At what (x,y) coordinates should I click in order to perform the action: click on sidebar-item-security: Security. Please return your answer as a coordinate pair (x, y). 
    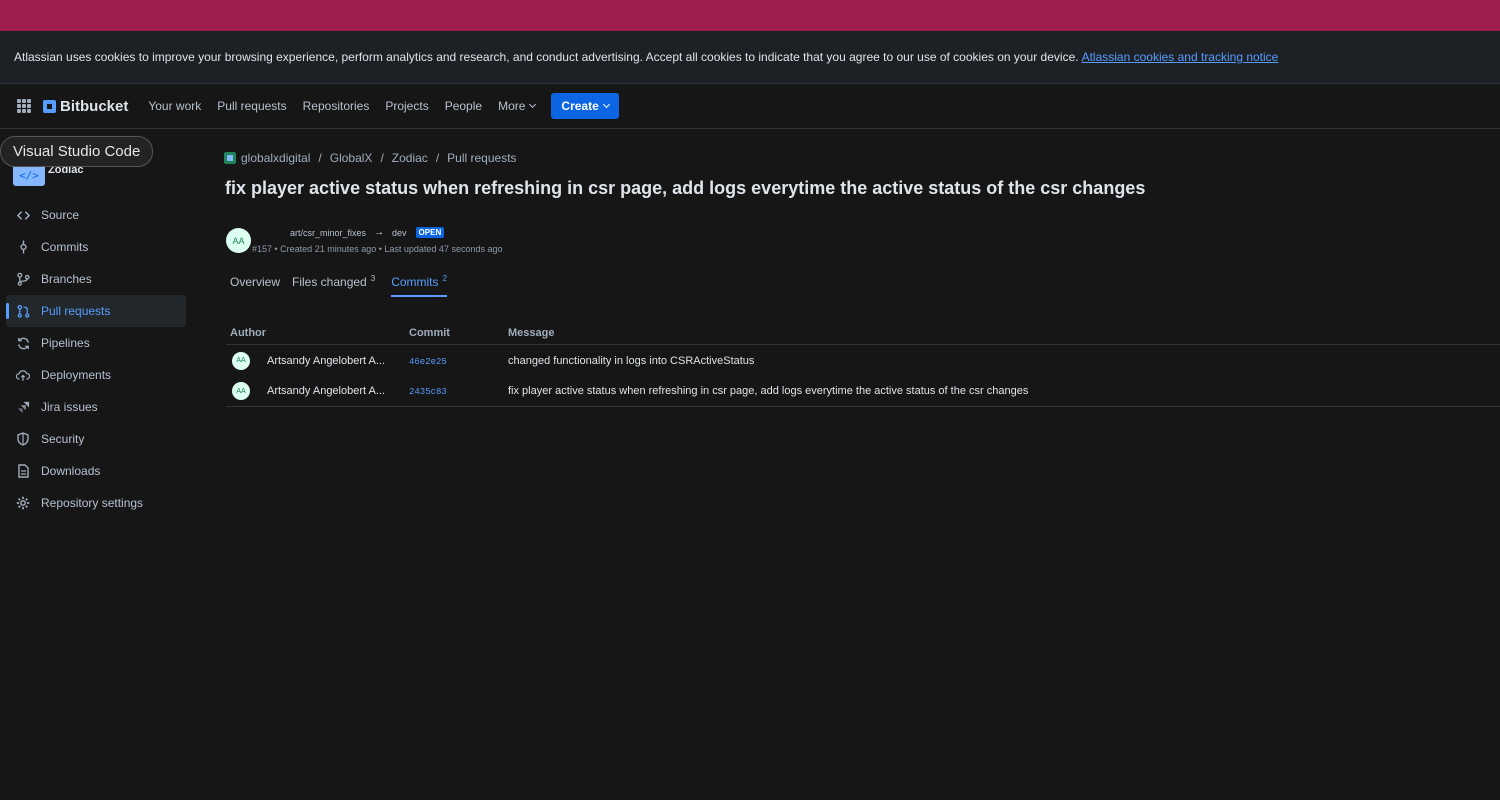
    Looking at the image, I should click on (96, 439).